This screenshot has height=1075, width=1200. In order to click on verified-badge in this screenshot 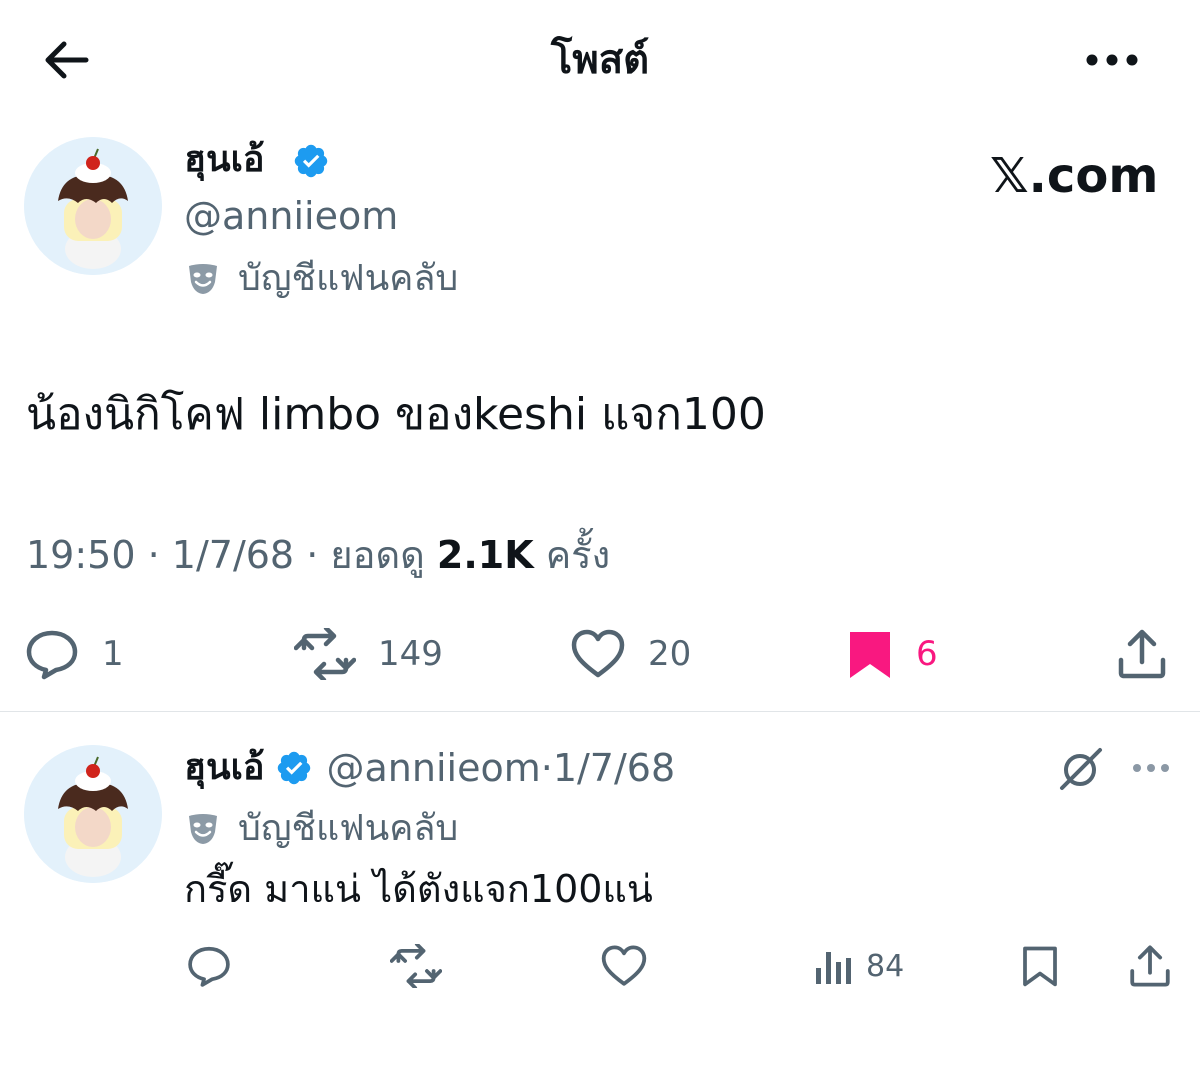, I will do `click(311, 161)`.